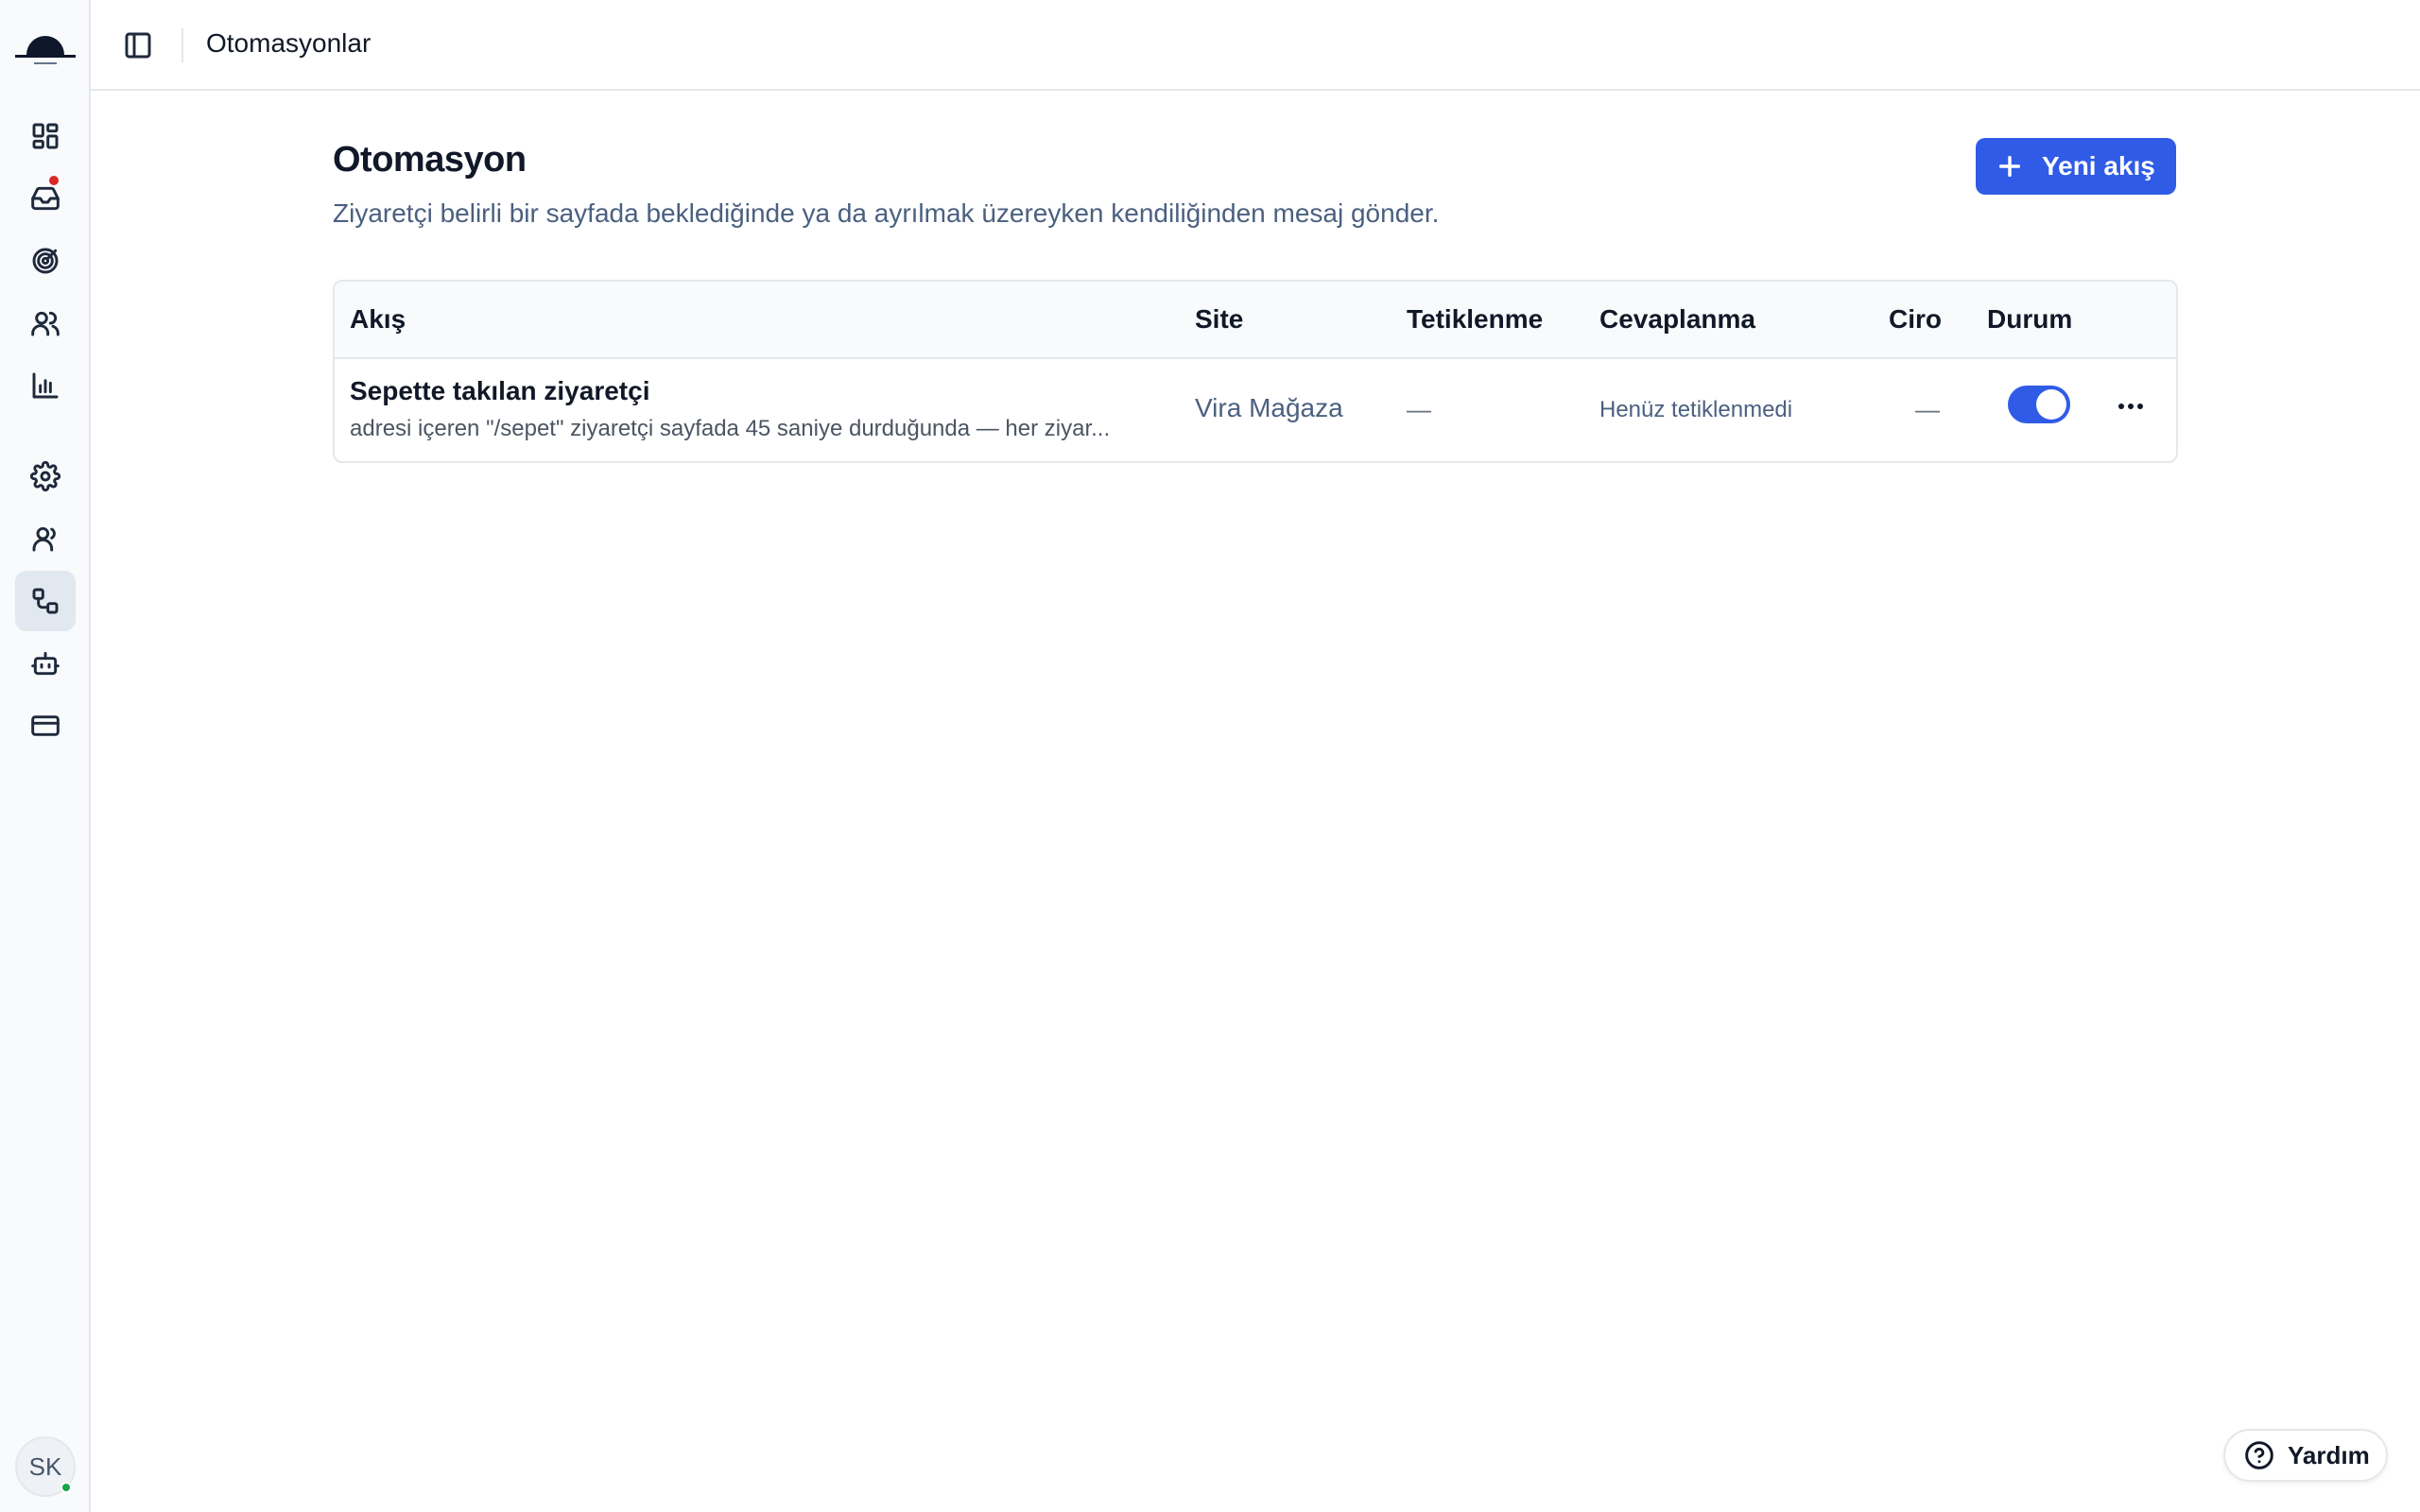 This screenshot has height=1512, width=2420. I want to click on flow-name: Sepette takılan ziyaretçi, so click(499, 391).